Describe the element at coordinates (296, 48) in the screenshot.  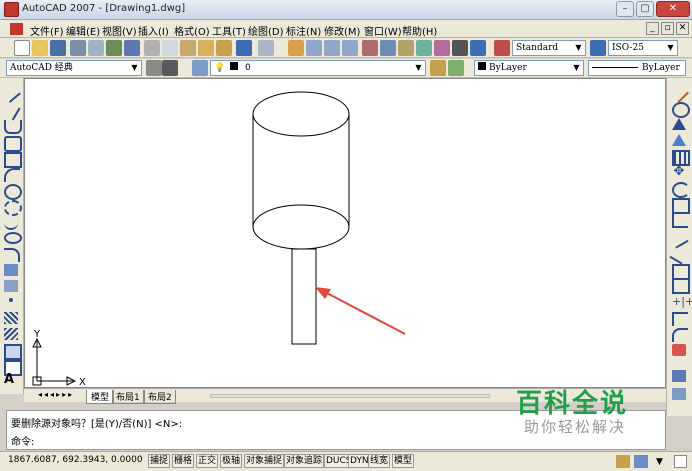
I see `pan-icon` at that location.